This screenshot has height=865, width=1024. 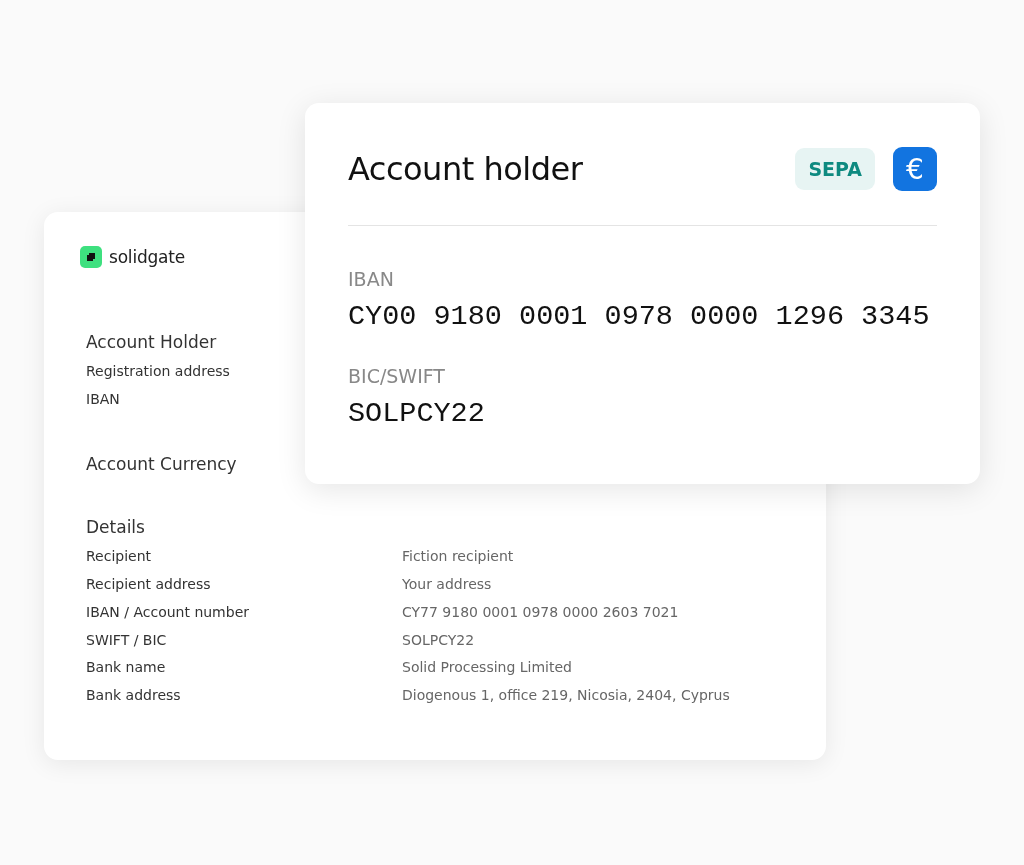 I want to click on section-title: Account Holder, so click(x=152, y=342).